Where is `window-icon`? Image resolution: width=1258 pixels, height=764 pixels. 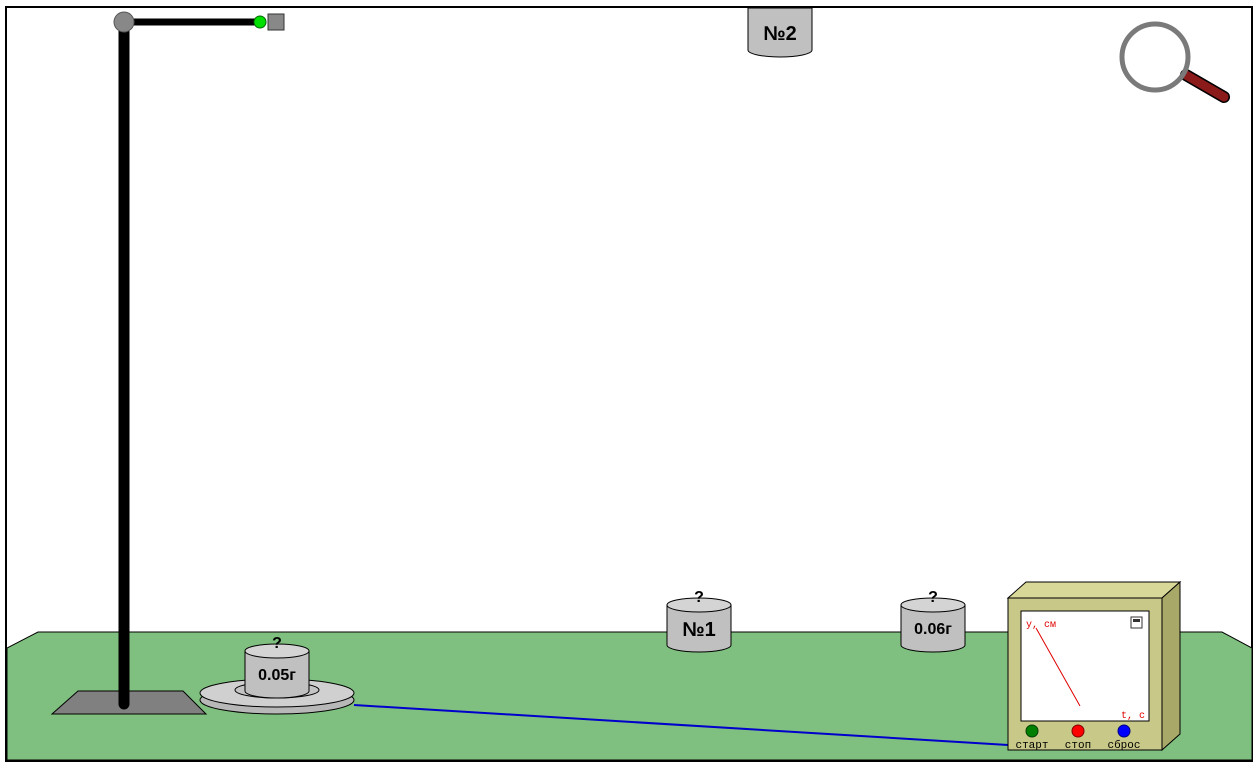 window-icon is located at coordinates (1136, 622).